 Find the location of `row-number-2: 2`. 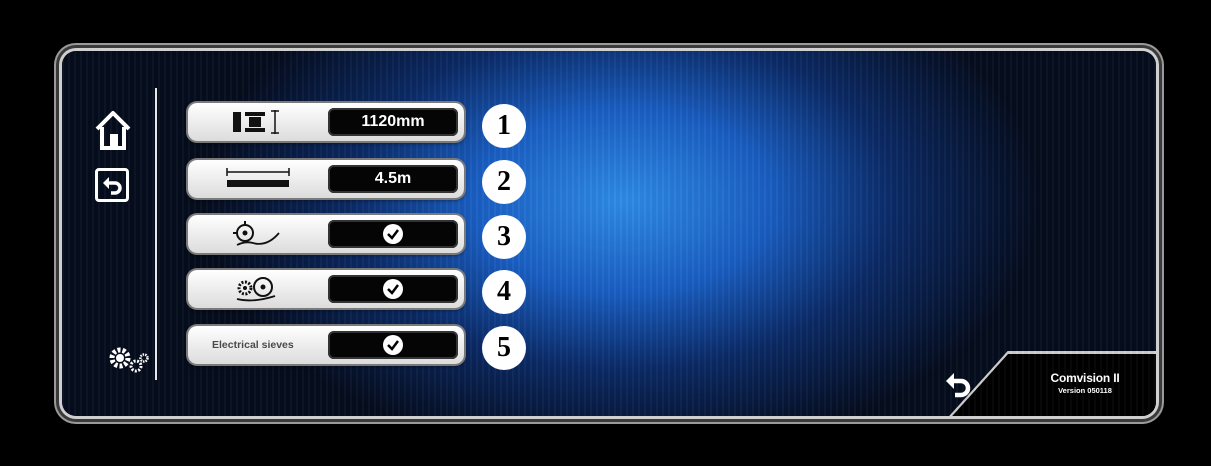

row-number-2: 2 is located at coordinates (504, 182).